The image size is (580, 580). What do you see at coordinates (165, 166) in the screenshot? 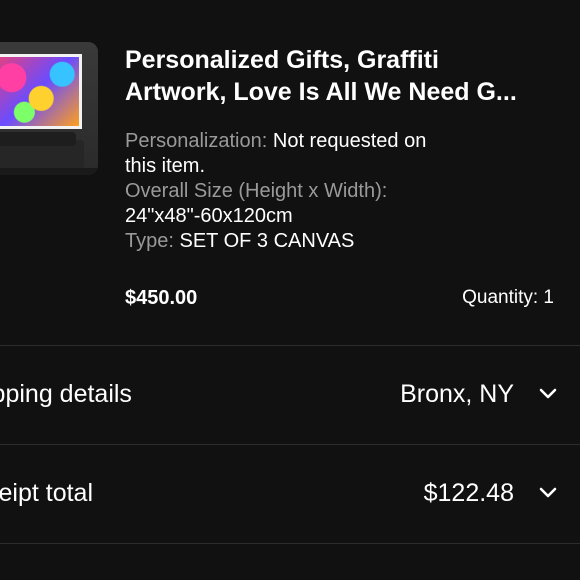
I see `personalization-value-cont: this item.` at bounding box center [165, 166].